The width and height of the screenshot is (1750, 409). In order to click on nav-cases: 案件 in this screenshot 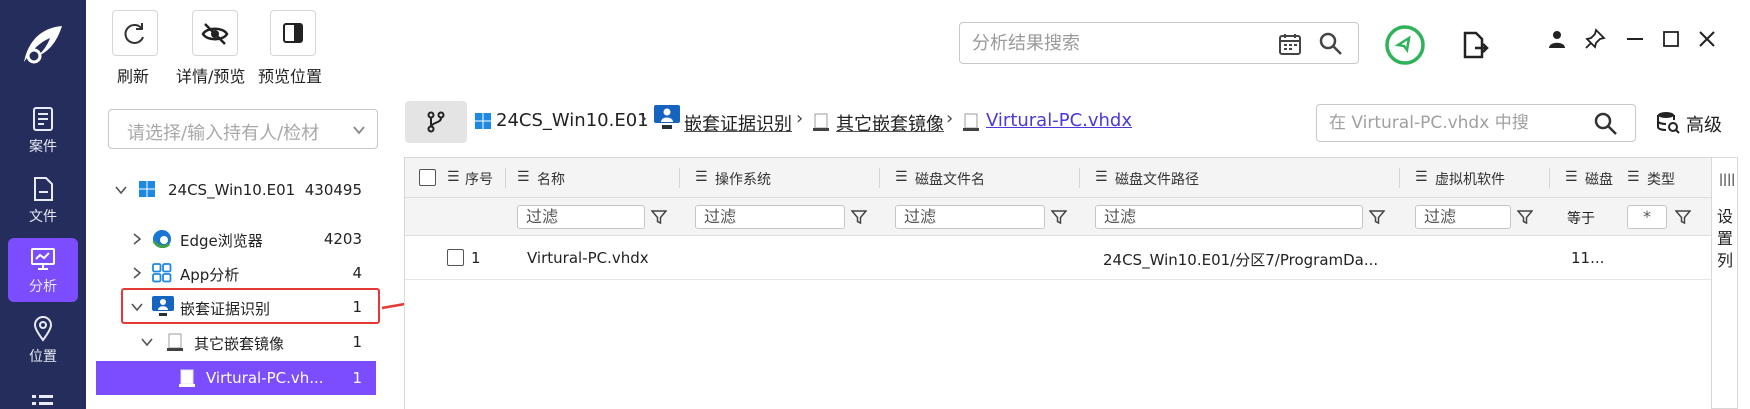, I will do `click(43, 130)`.